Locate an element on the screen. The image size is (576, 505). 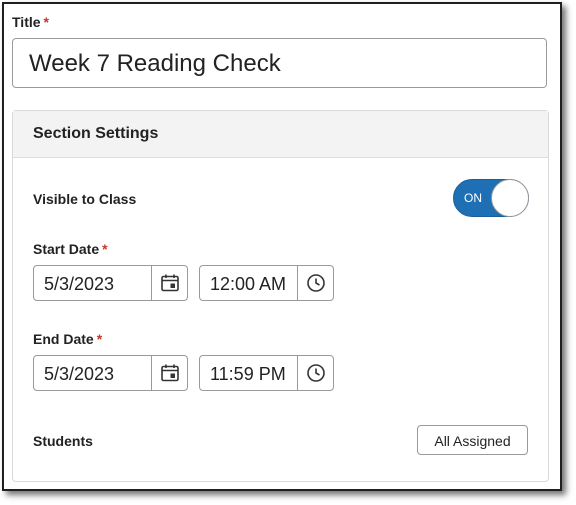
end-date-value: 5/3/2023 is located at coordinates (79, 374).